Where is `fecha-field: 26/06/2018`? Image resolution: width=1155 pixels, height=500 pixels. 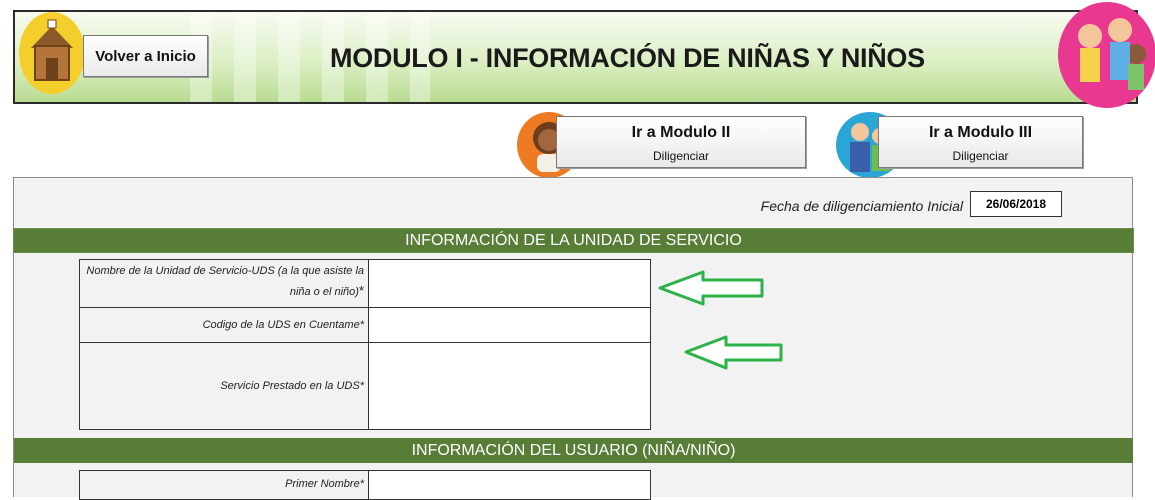
fecha-field: 26/06/2018 is located at coordinates (1016, 204).